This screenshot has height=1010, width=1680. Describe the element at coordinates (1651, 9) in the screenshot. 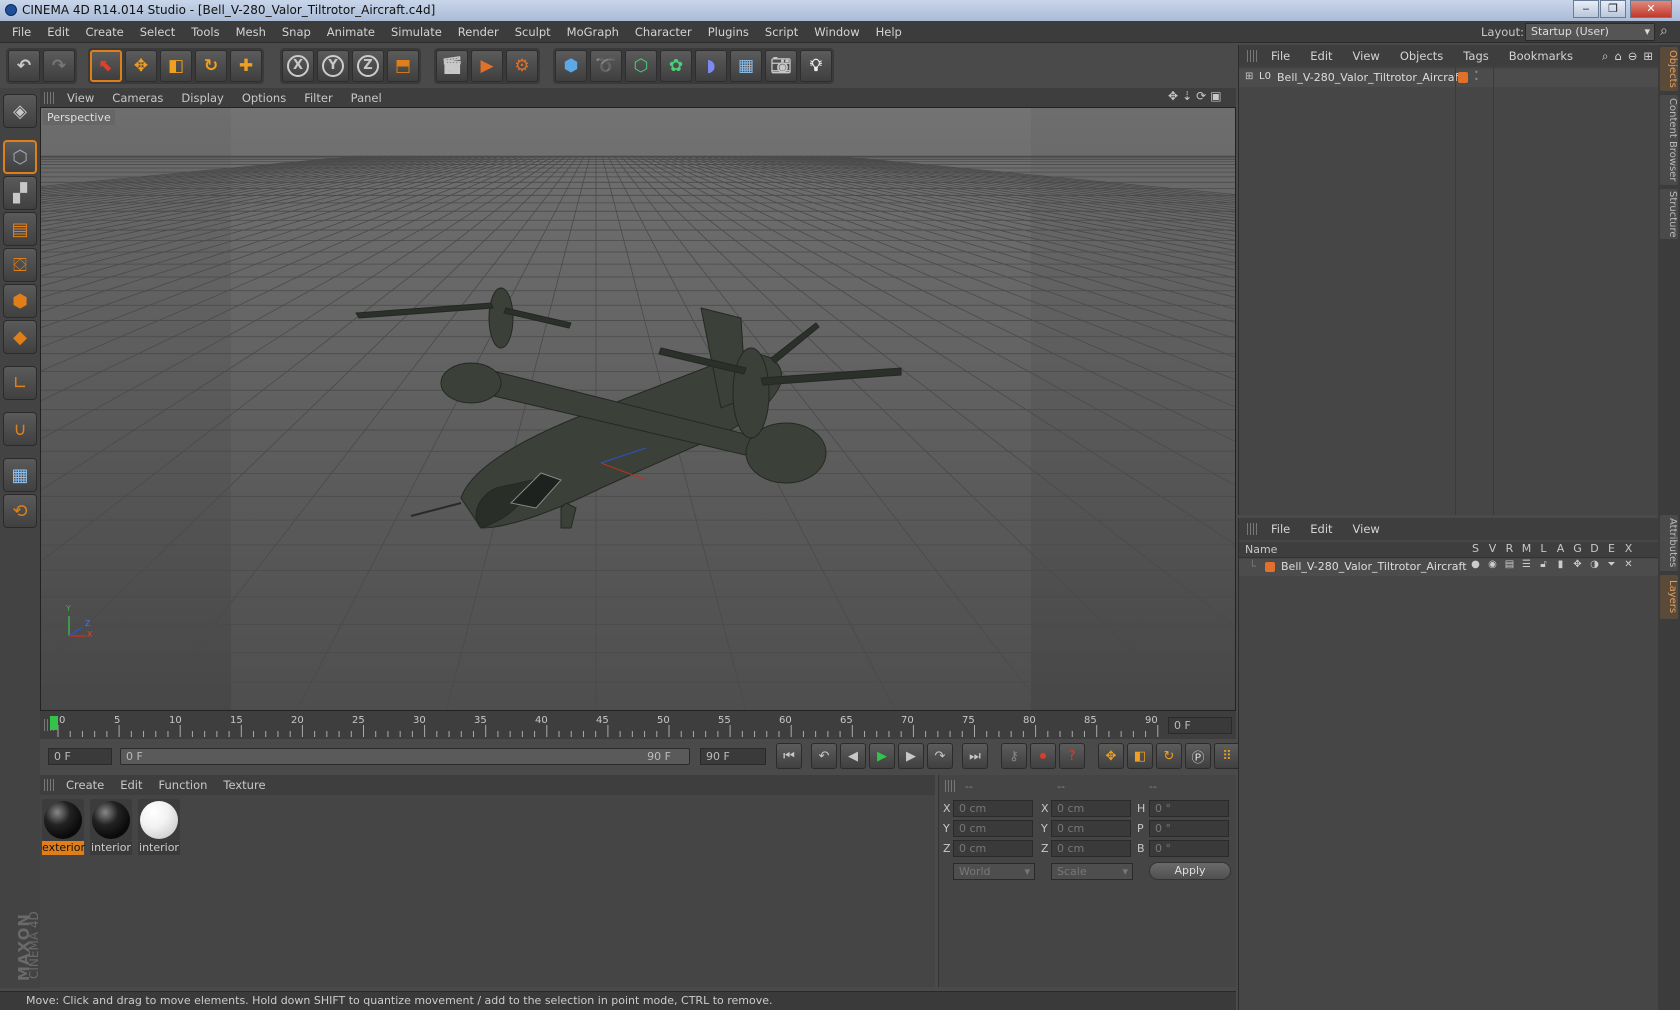

I see `close-button: ✕` at that location.